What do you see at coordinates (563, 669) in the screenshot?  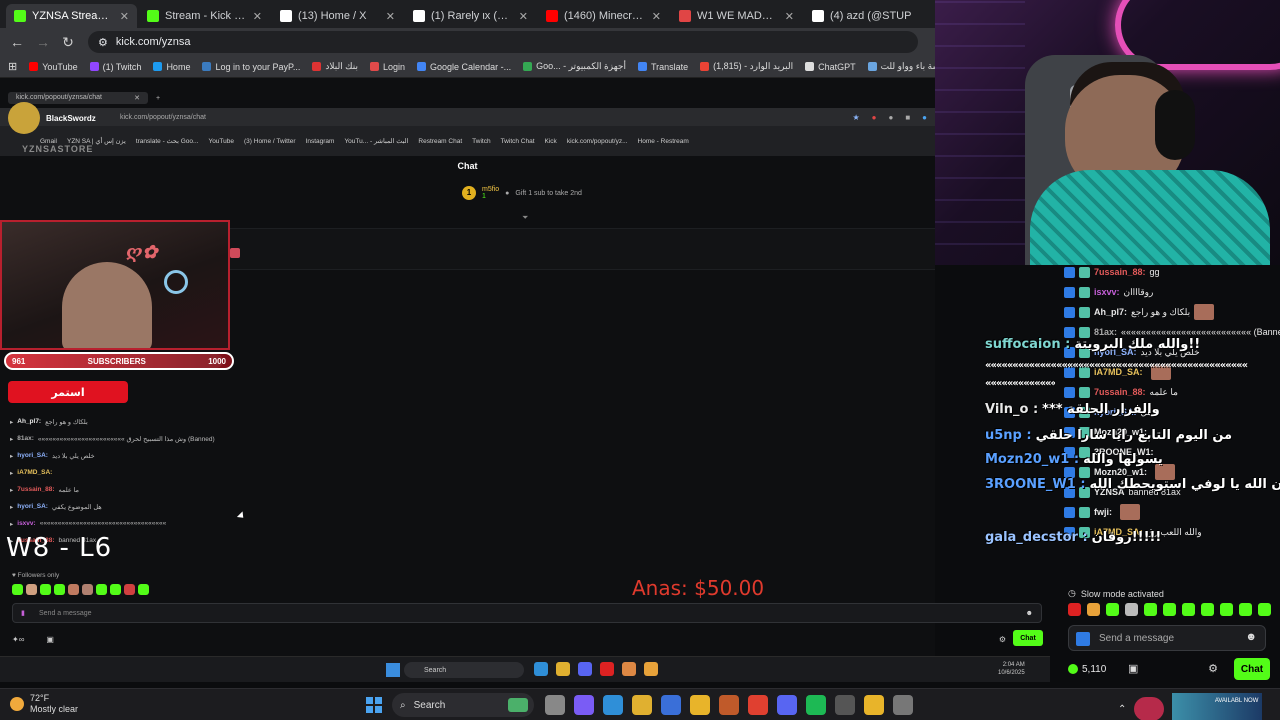 I see `folder-icon` at bounding box center [563, 669].